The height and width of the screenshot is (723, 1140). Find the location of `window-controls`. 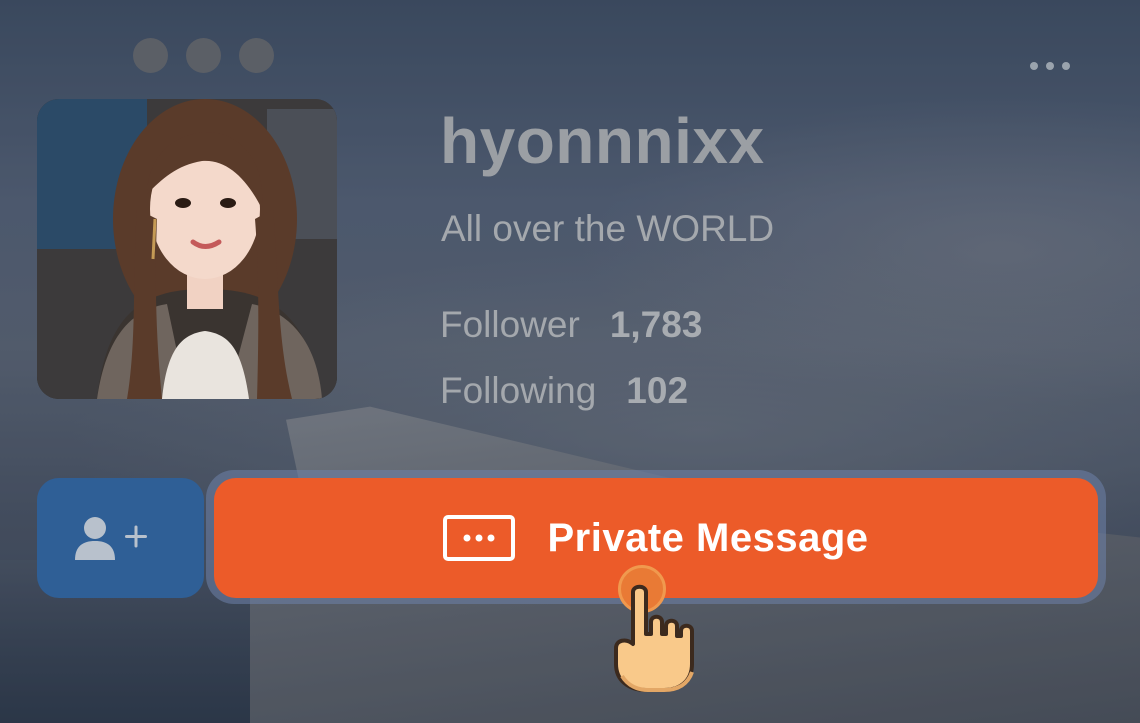

window-controls is located at coordinates (203, 55).